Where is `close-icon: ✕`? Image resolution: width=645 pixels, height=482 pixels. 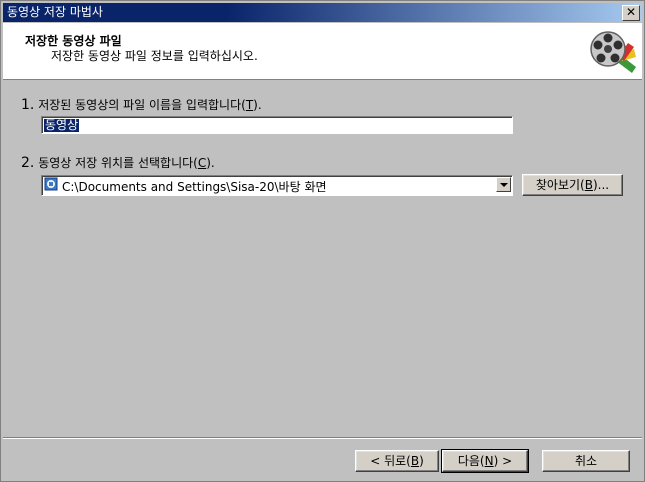 close-icon: ✕ is located at coordinates (631, 12).